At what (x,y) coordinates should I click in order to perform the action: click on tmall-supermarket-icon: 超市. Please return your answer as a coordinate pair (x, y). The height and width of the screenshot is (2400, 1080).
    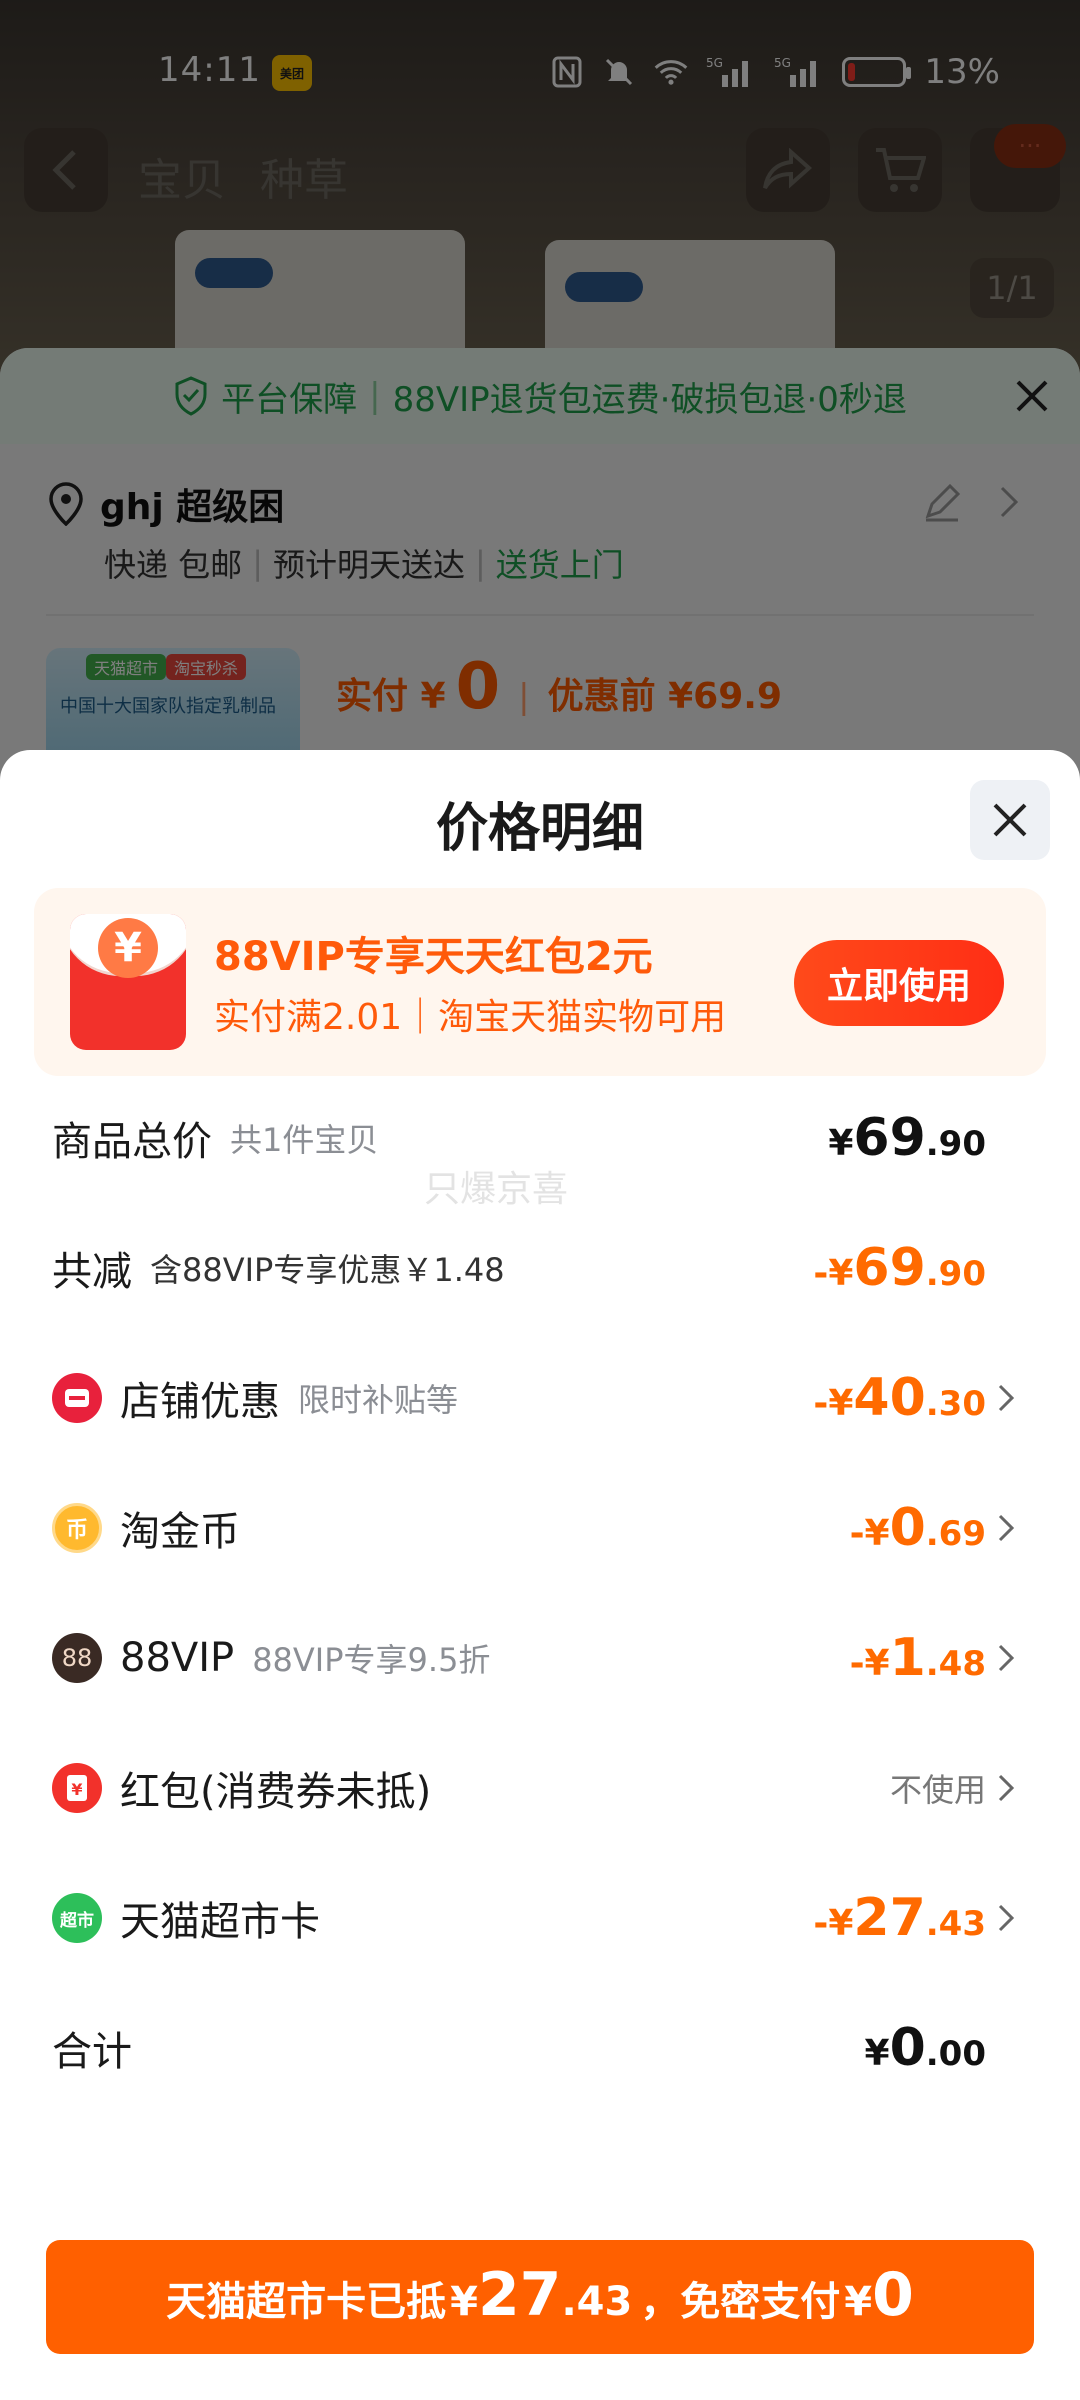
    Looking at the image, I should click on (77, 1918).